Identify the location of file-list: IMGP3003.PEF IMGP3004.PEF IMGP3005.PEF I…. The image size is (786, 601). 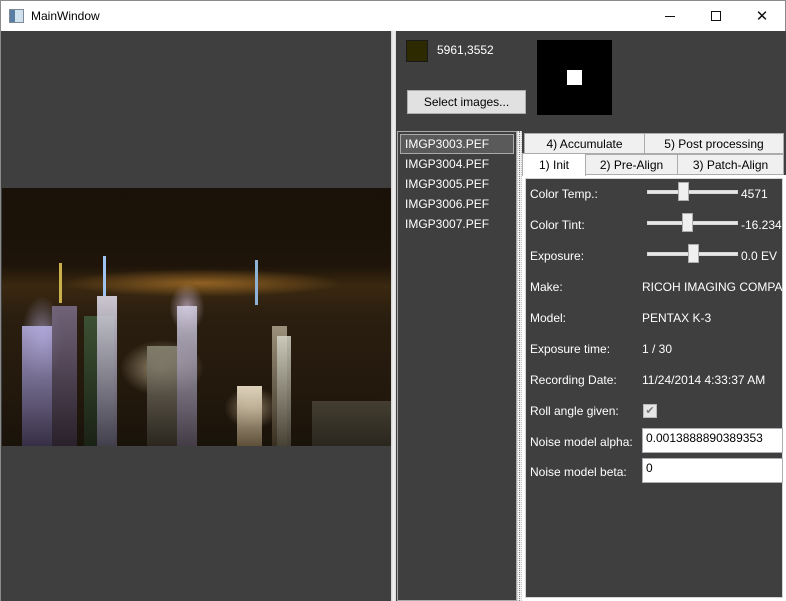
(457, 366).